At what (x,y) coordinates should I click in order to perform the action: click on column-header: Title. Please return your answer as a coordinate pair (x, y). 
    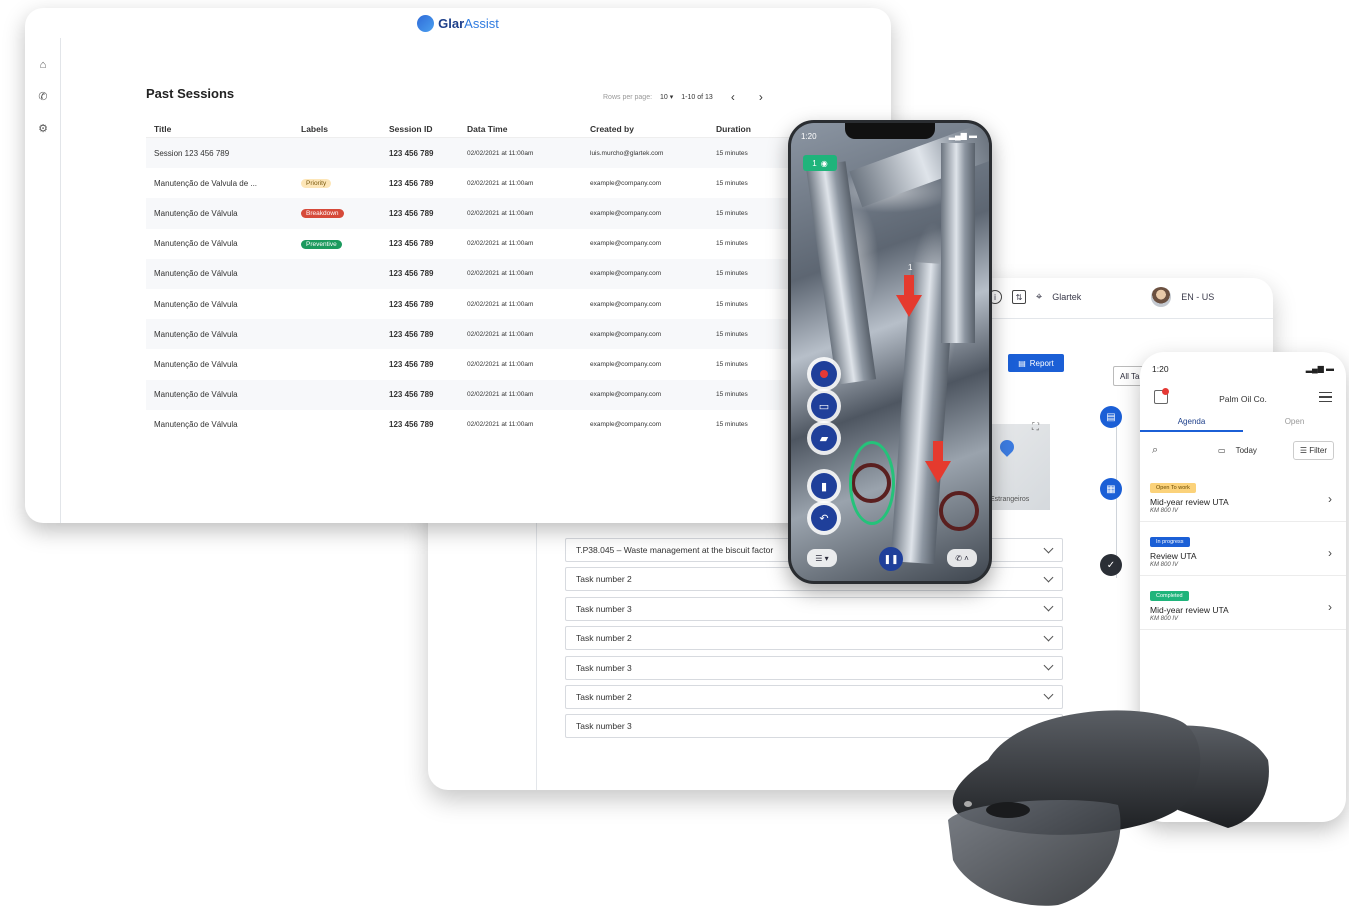
    Looking at the image, I should click on (223, 129).